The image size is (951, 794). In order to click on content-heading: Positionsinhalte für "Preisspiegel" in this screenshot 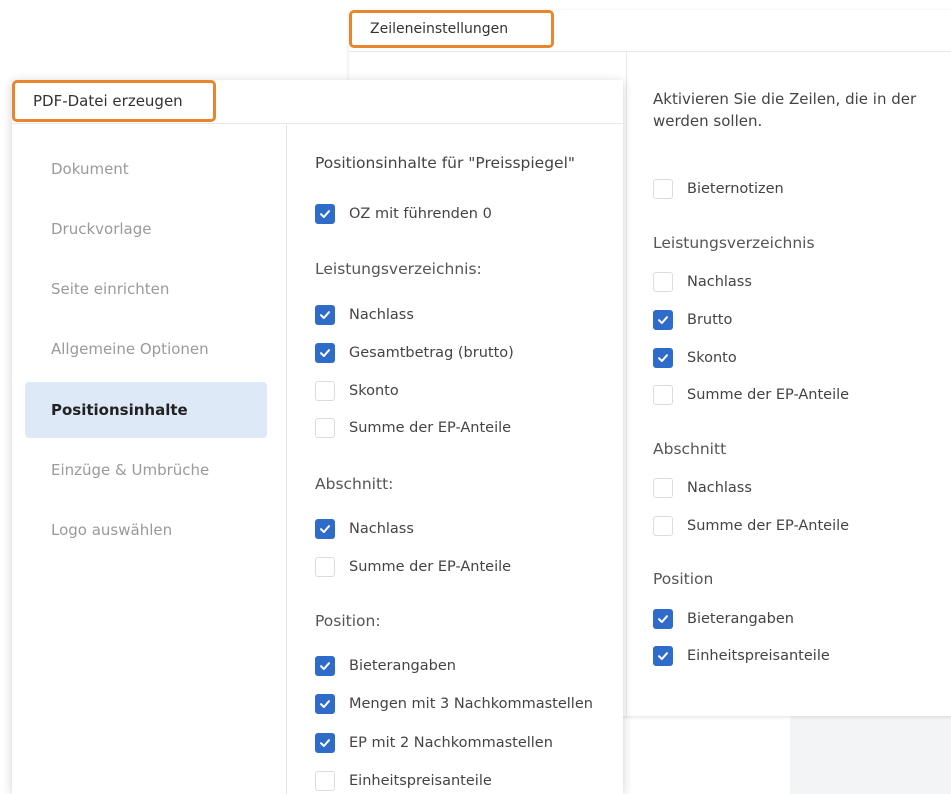, I will do `click(445, 163)`.